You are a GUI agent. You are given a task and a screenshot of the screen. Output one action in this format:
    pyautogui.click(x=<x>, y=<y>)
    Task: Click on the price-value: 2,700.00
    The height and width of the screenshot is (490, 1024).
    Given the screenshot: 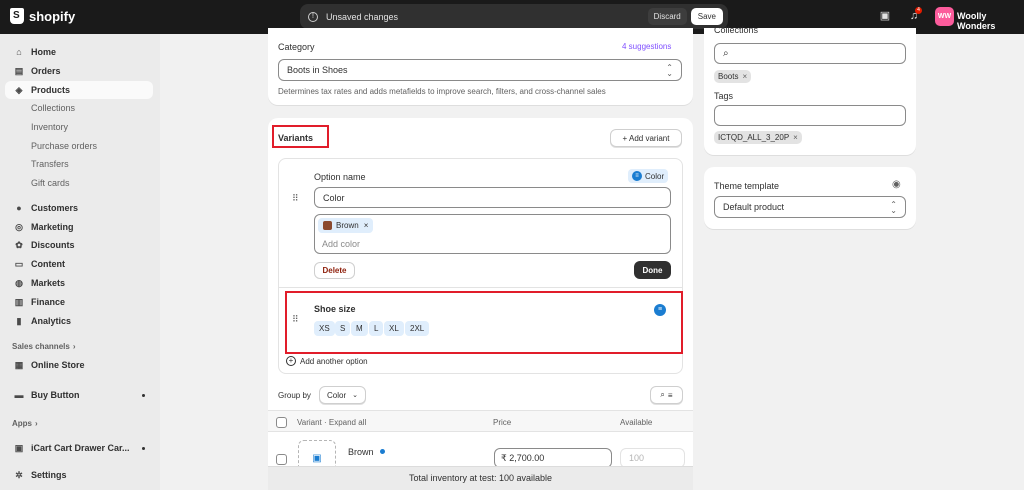 What is the action you would take?
    pyautogui.click(x=527, y=458)
    